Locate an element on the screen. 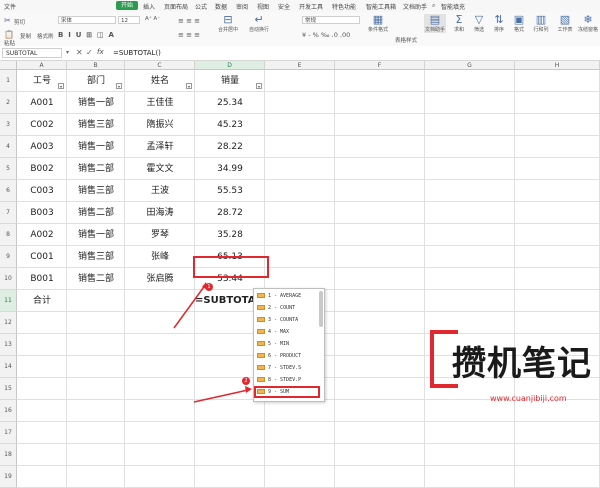 Image resolution: width=600 pixels, height=488 pixels. filter-button: ▽ 筛选 is located at coordinates (479, 24).